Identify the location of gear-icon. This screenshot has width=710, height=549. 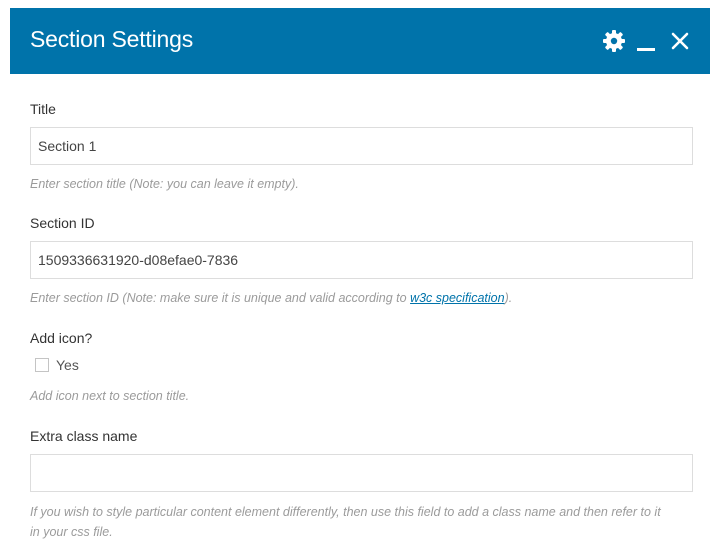
(614, 41).